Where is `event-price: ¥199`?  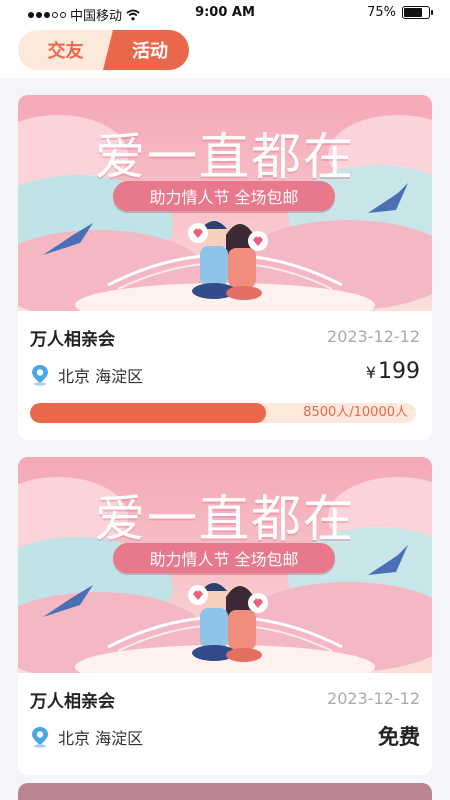 event-price: ¥199 is located at coordinates (393, 371).